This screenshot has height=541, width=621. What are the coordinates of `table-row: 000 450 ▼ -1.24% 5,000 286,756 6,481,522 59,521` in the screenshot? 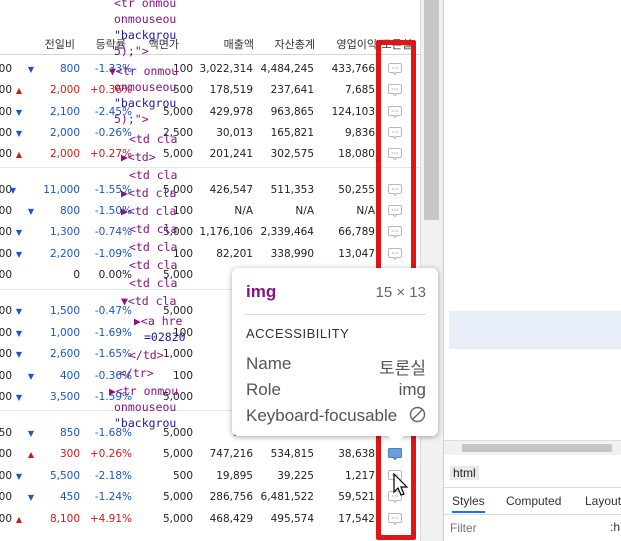 It's located at (210, 498).